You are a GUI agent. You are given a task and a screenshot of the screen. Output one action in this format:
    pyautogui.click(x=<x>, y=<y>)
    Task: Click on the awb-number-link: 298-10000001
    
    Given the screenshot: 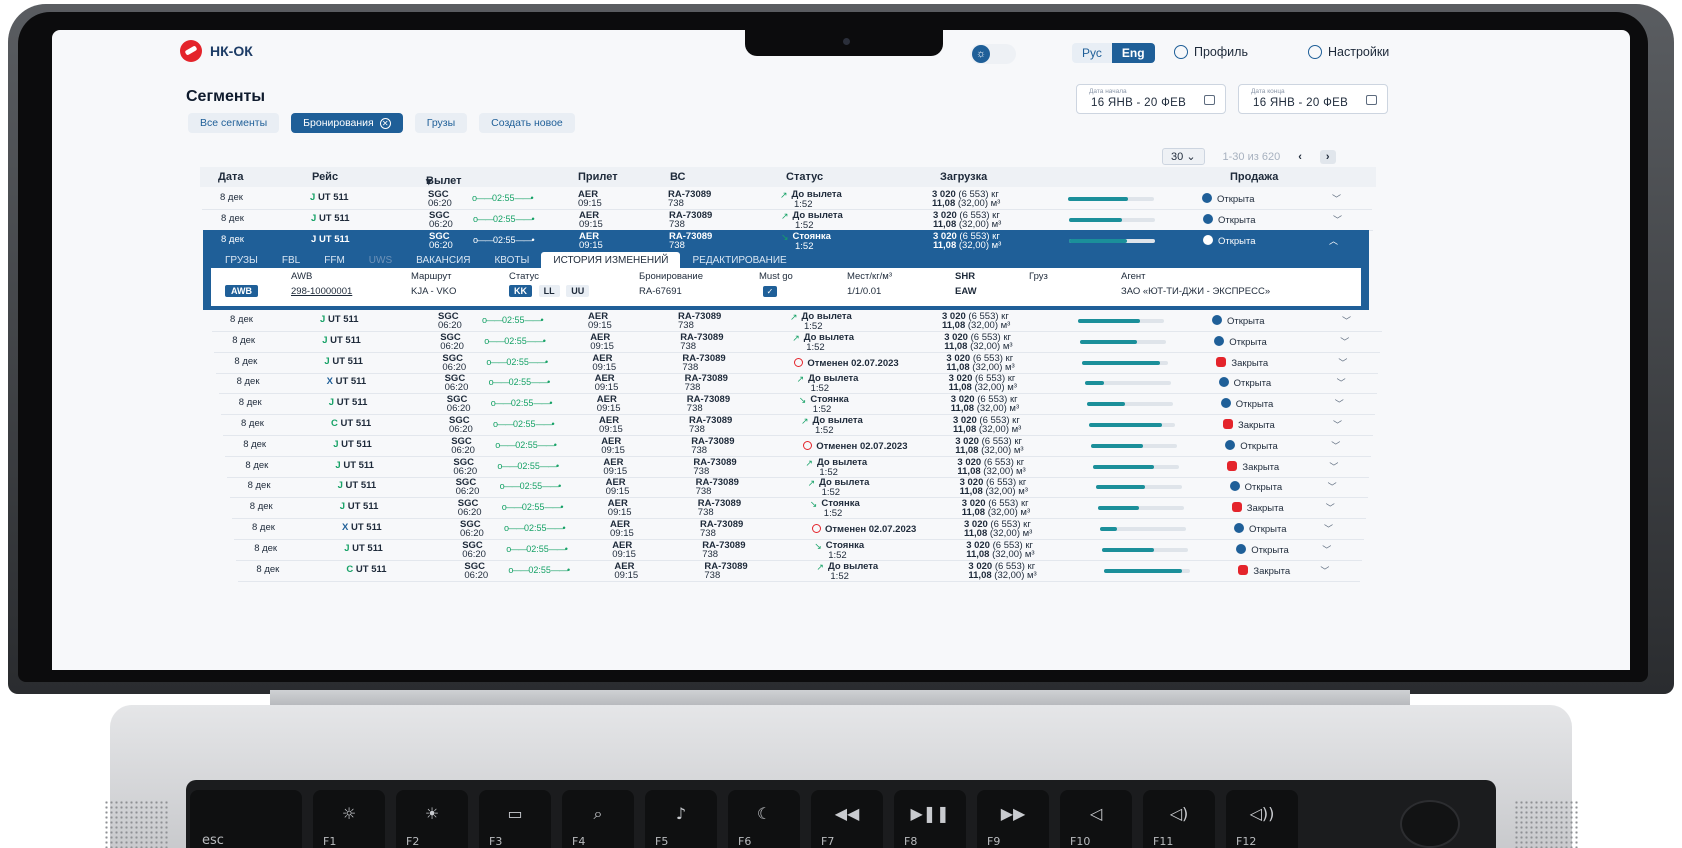 What is the action you would take?
    pyautogui.click(x=321, y=291)
    